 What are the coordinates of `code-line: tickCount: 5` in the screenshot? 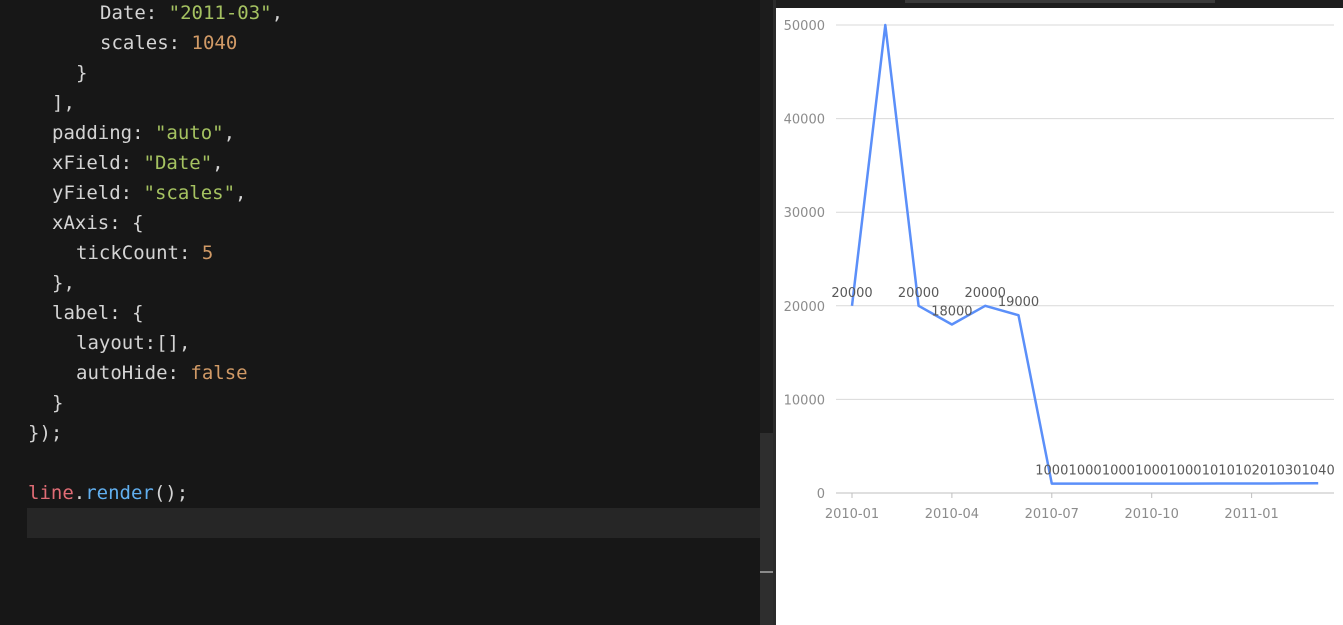 It's located at (144, 253).